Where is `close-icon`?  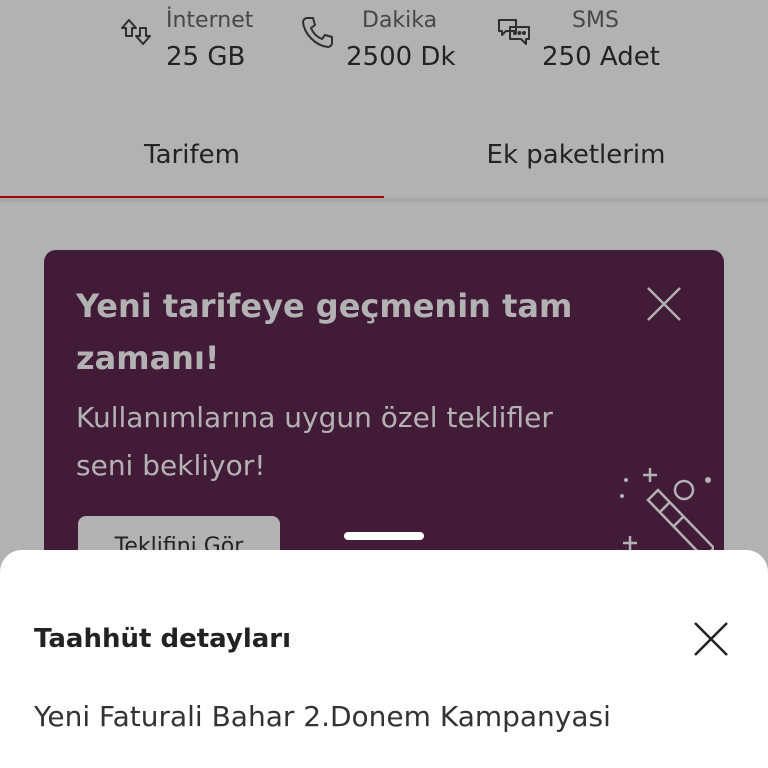
close-icon is located at coordinates (711, 639).